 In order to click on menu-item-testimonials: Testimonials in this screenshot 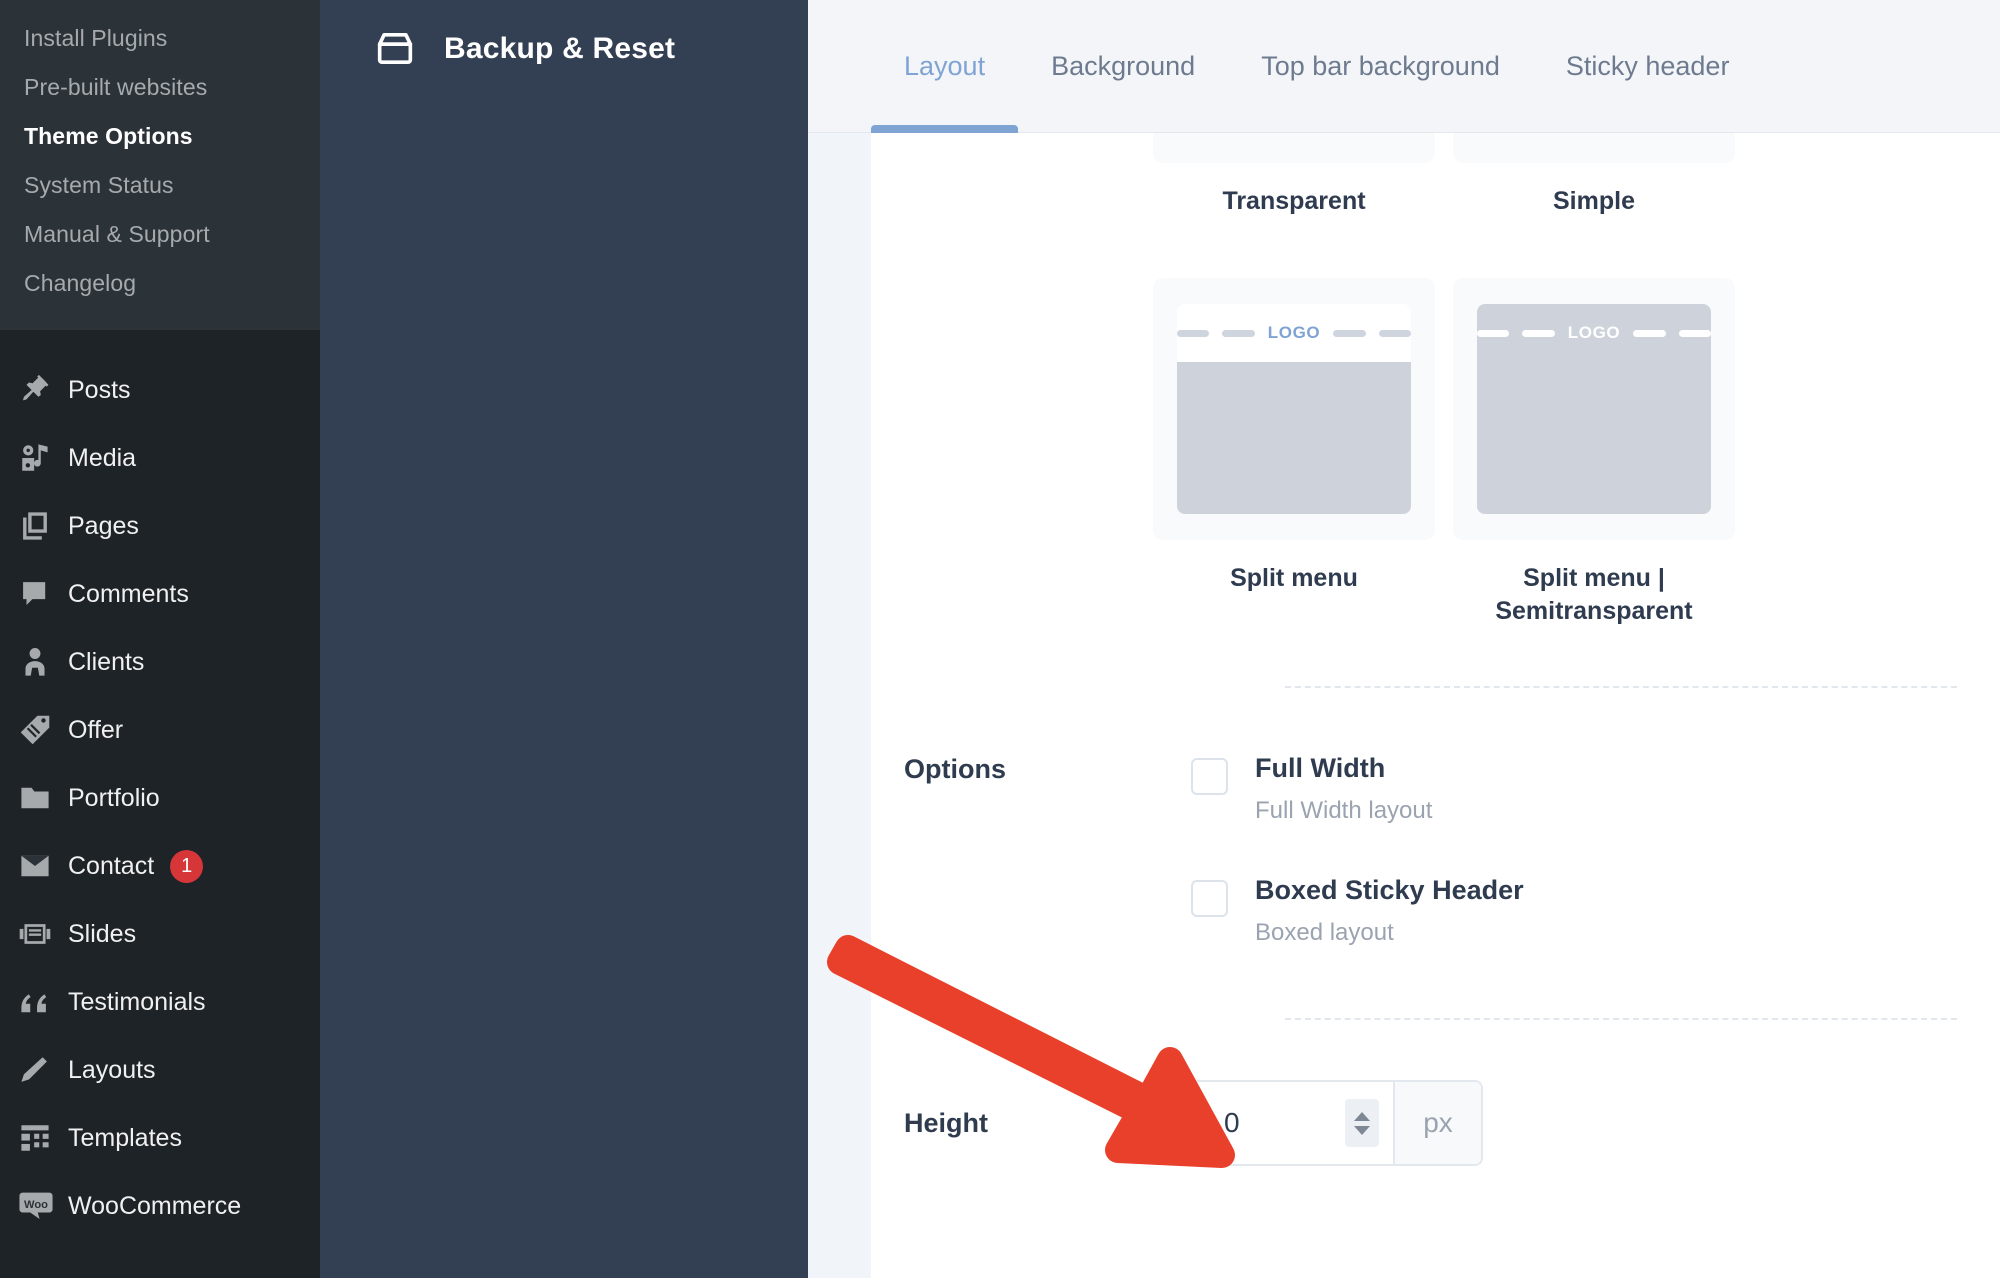, I will do `click(160, 1002)`.